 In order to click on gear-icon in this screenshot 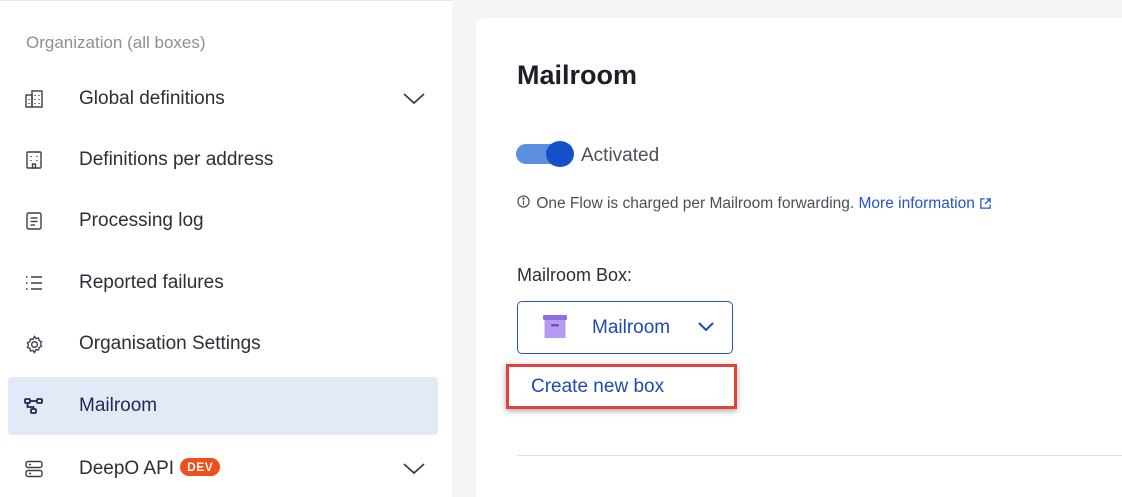, I will do `click(34, 344)`.